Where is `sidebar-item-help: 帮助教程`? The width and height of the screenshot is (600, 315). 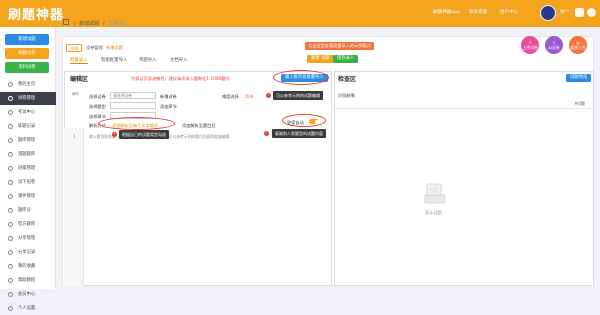 sidebar-item-help: 帮助教程 is located at coordinates (28, 280).